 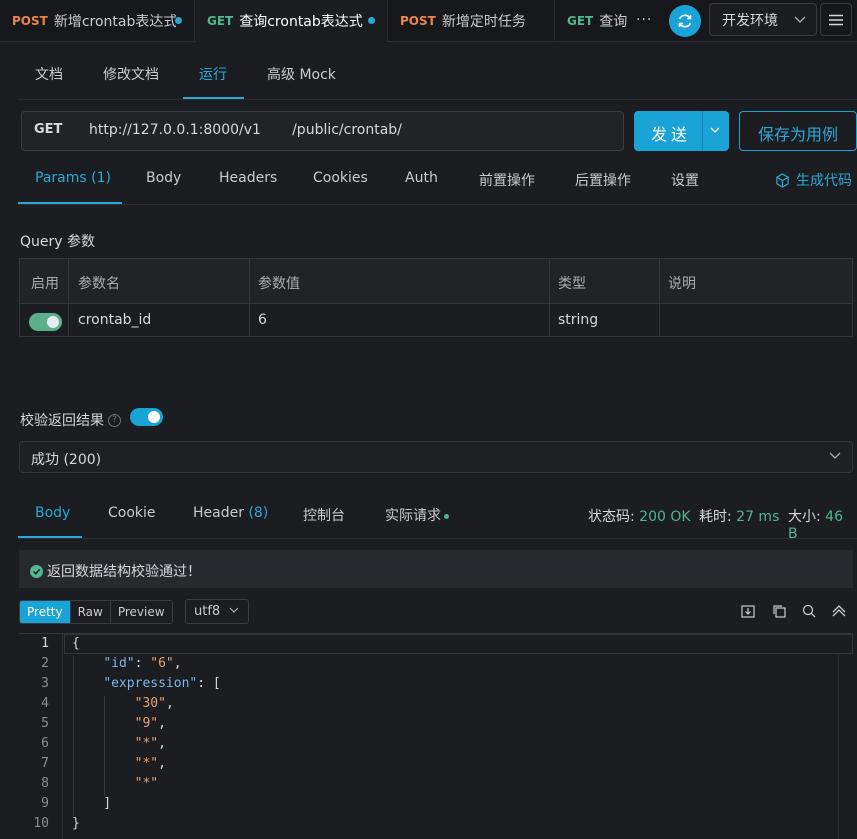 What do you see at coordinates (115, 571) in the screenshot?
I see `validation-message: 返回数据结构校验通过！` at bounding box center [115, 571].